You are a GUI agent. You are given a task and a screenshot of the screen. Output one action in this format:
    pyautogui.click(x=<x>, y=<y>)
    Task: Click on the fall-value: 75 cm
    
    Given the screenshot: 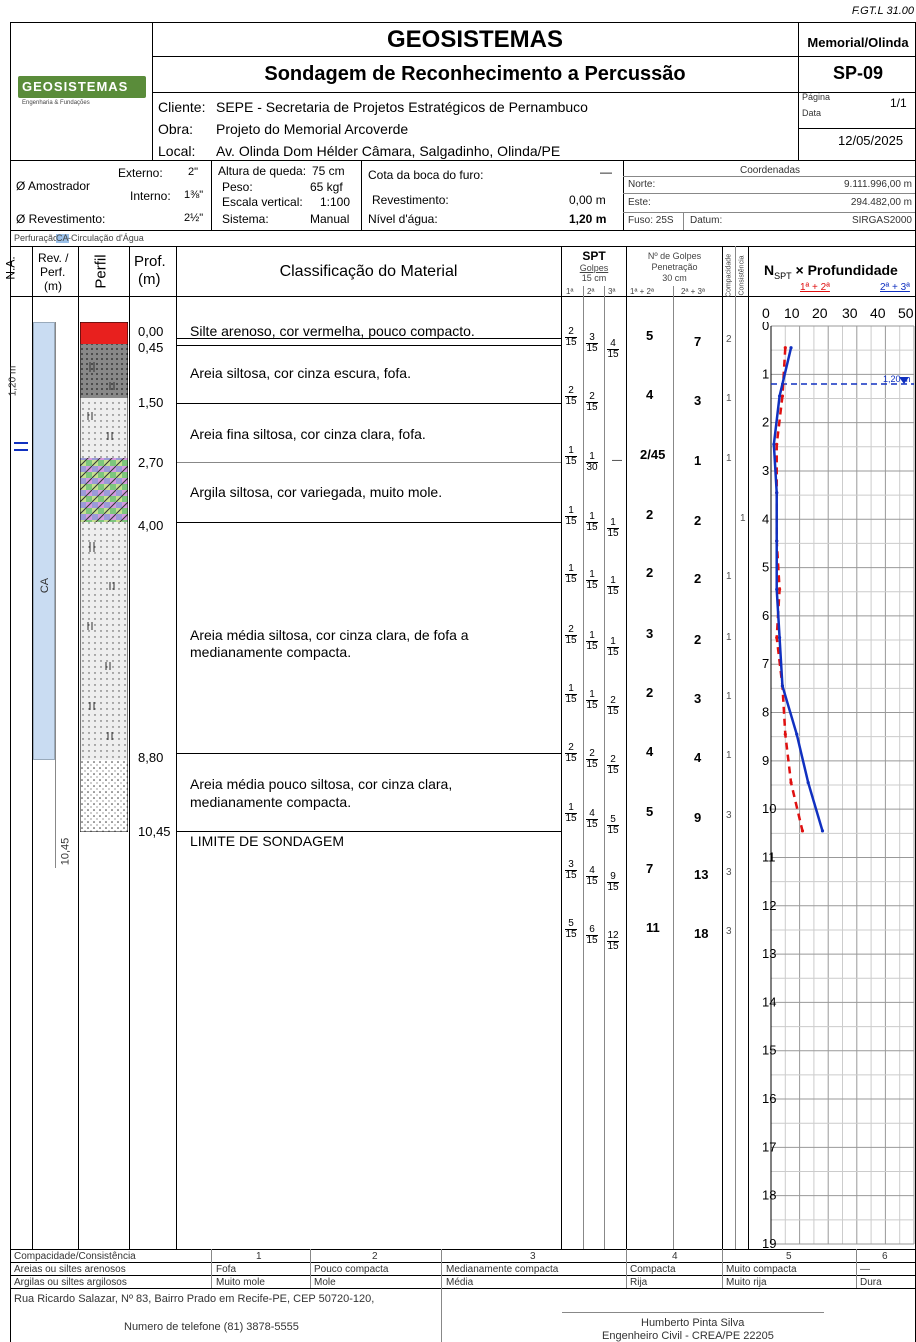 What is the action you would take?
    pyautogui.click(x=328, y=171)
    